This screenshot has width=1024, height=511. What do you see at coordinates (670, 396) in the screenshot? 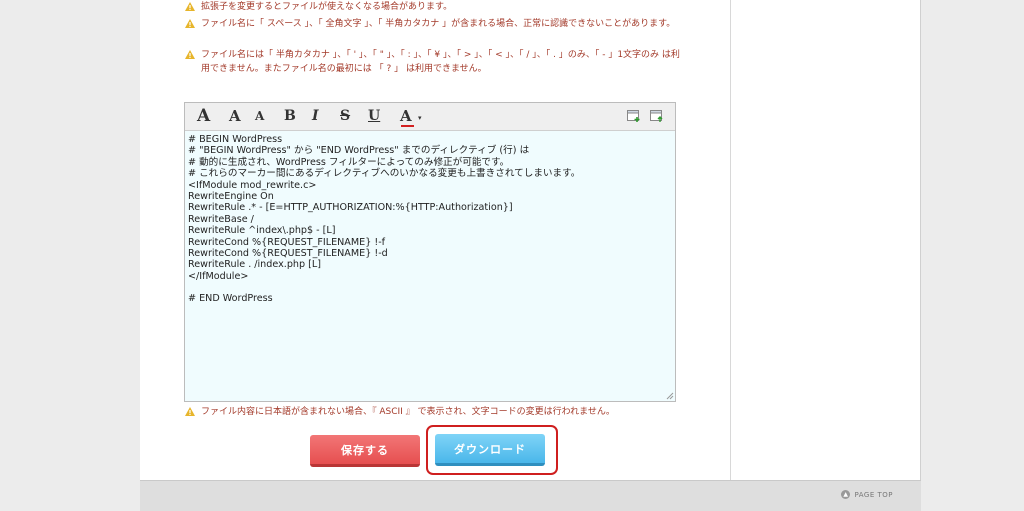
I see `resize-grip-icon` at bounding box center [670, 396].